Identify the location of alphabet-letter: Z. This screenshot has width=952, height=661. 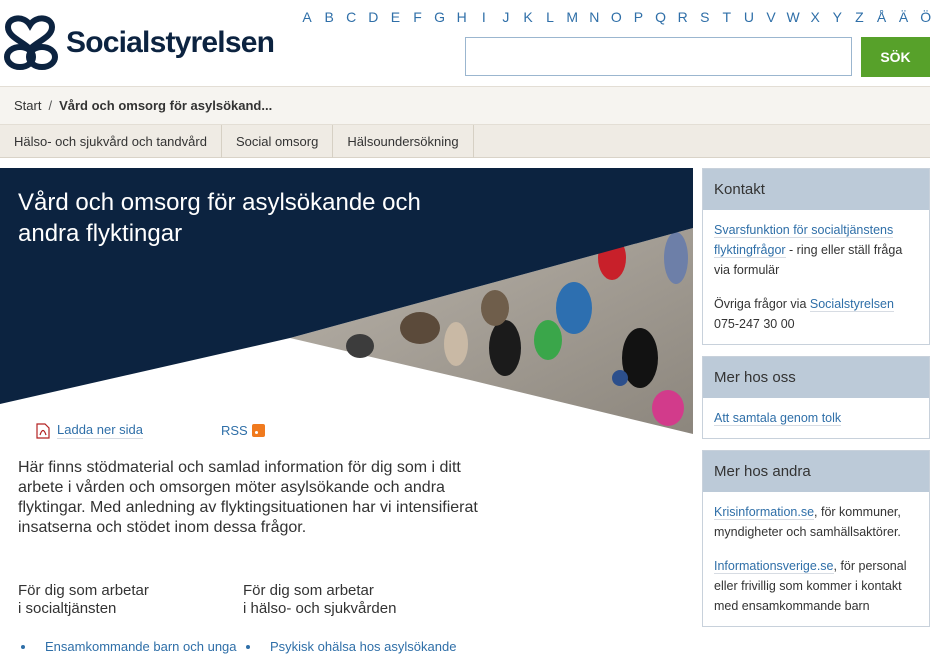
(859, 17).